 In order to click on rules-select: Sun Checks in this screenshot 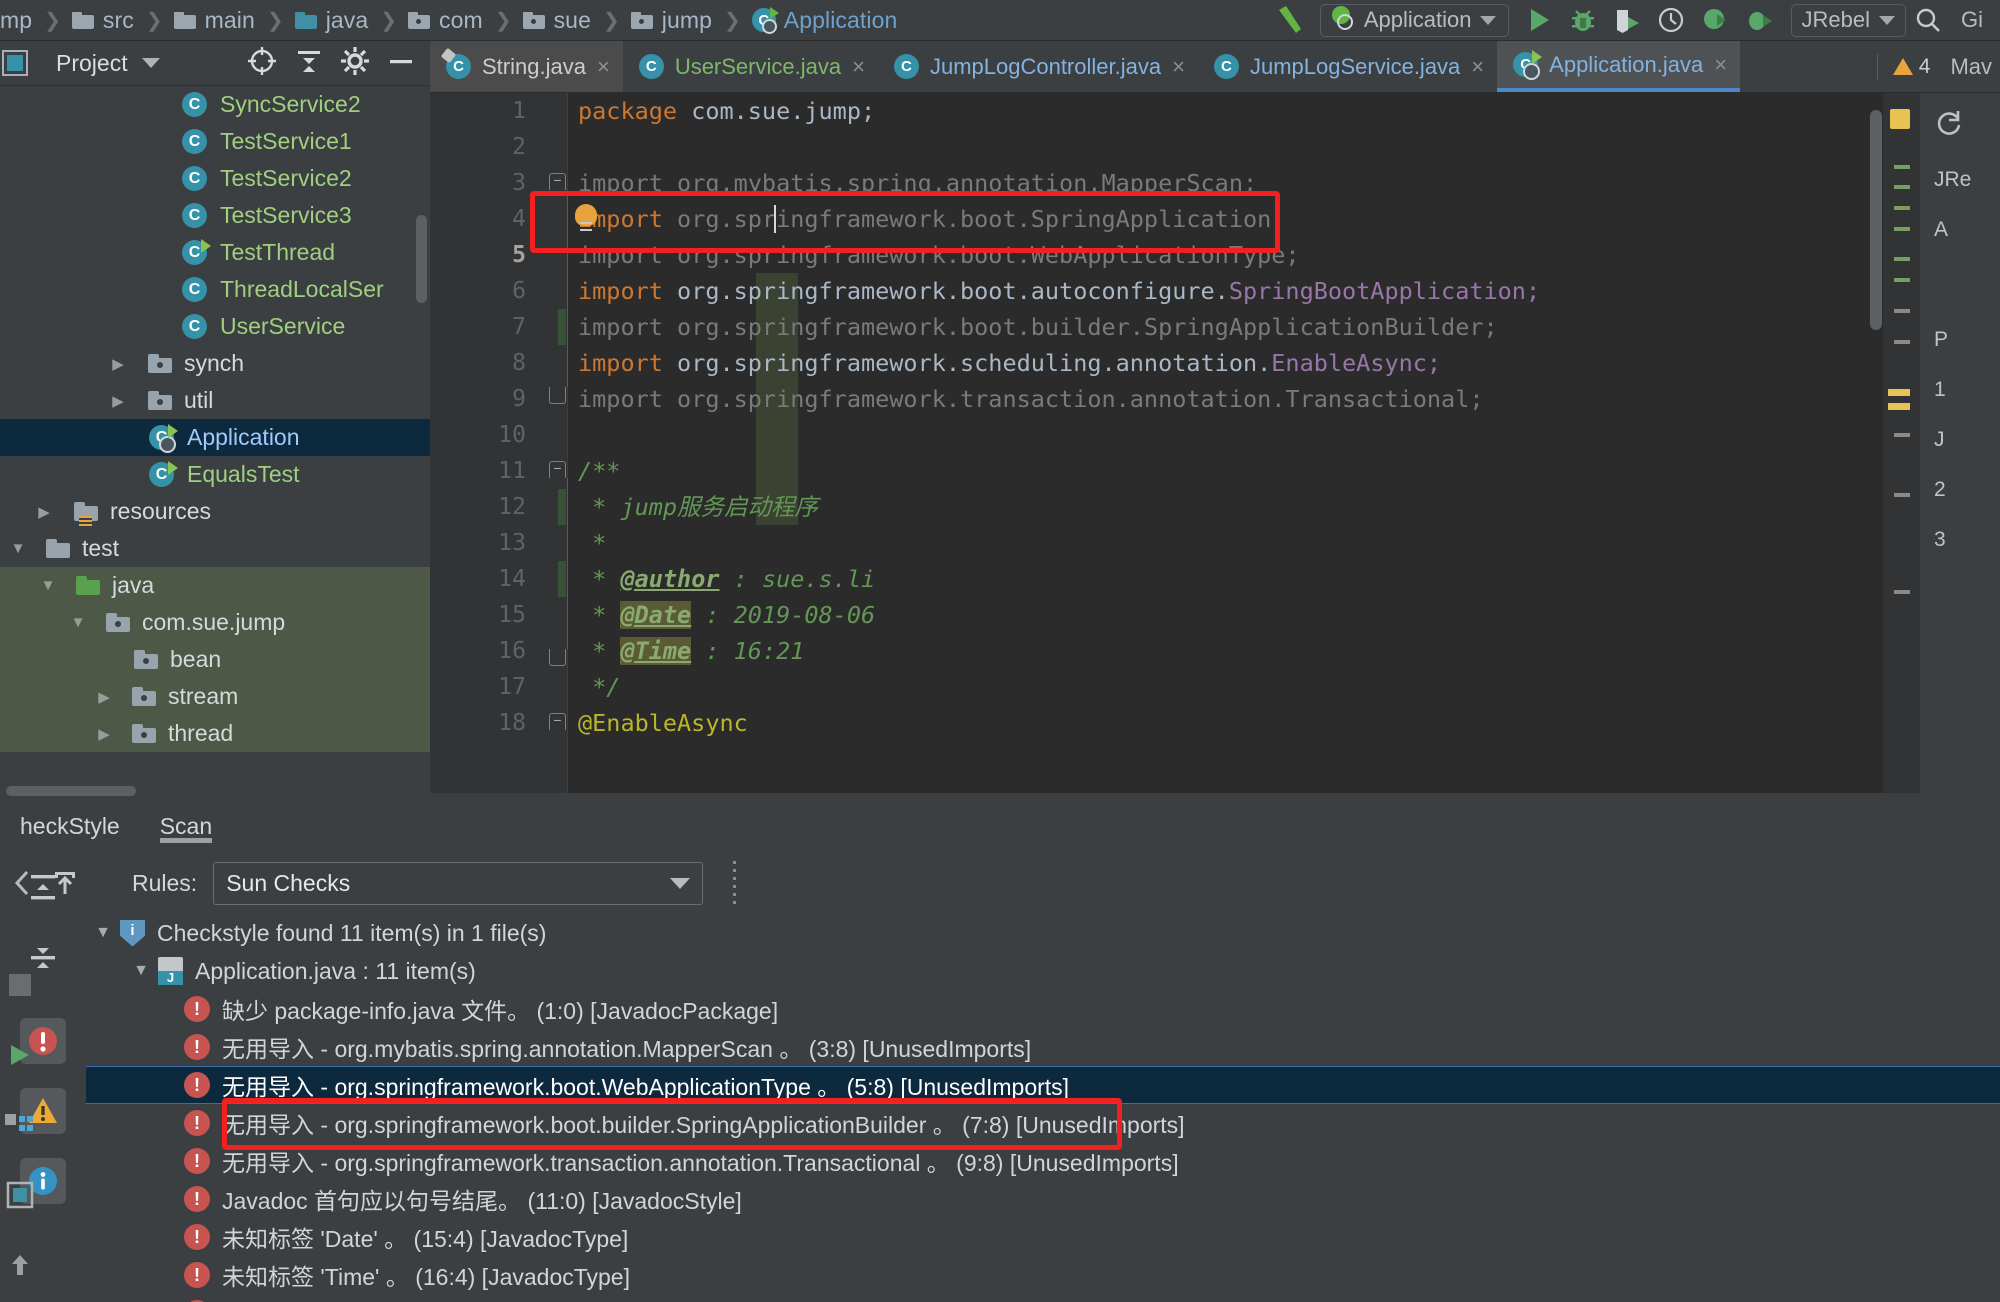, I will do `click(458, 883)`.